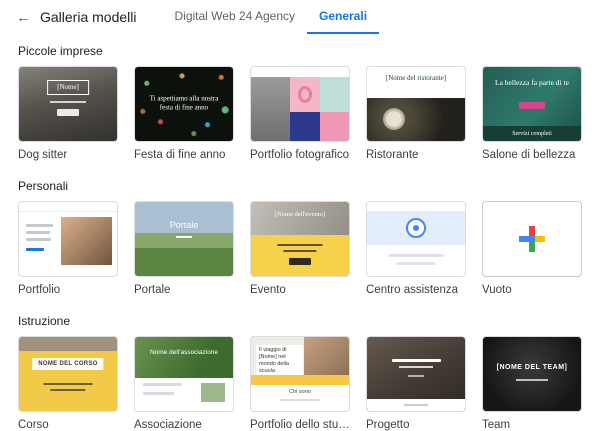 The height and width of the screenshot is (431, 600). I want to click on thumb-title: Nome dell'associazione, so click(184, 352).